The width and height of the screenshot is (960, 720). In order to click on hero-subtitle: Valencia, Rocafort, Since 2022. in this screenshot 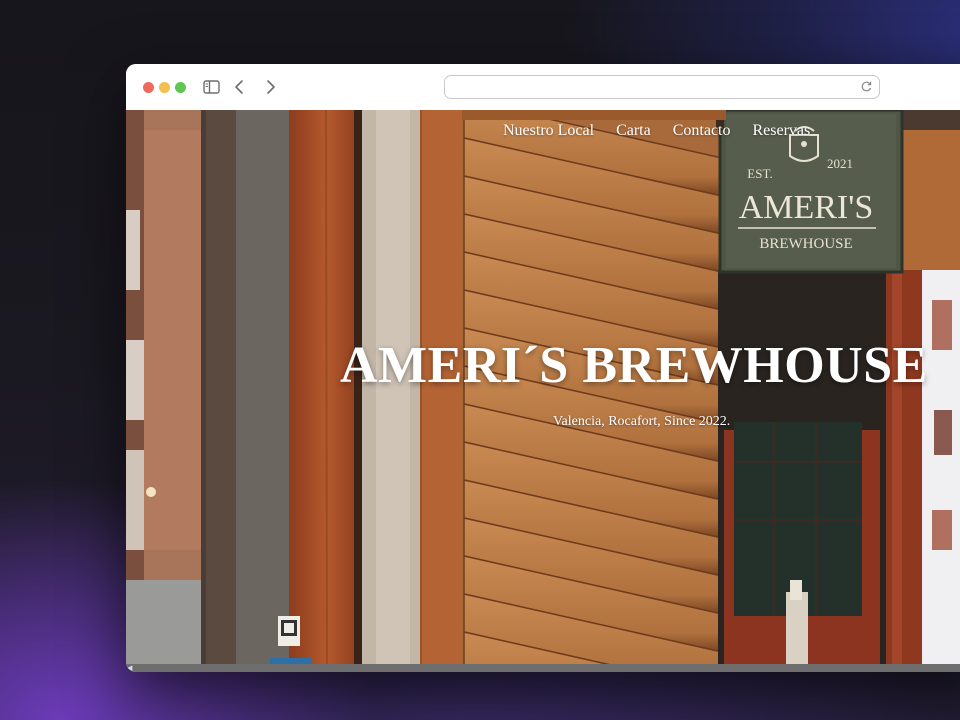, I will do `click(642, 421)`.